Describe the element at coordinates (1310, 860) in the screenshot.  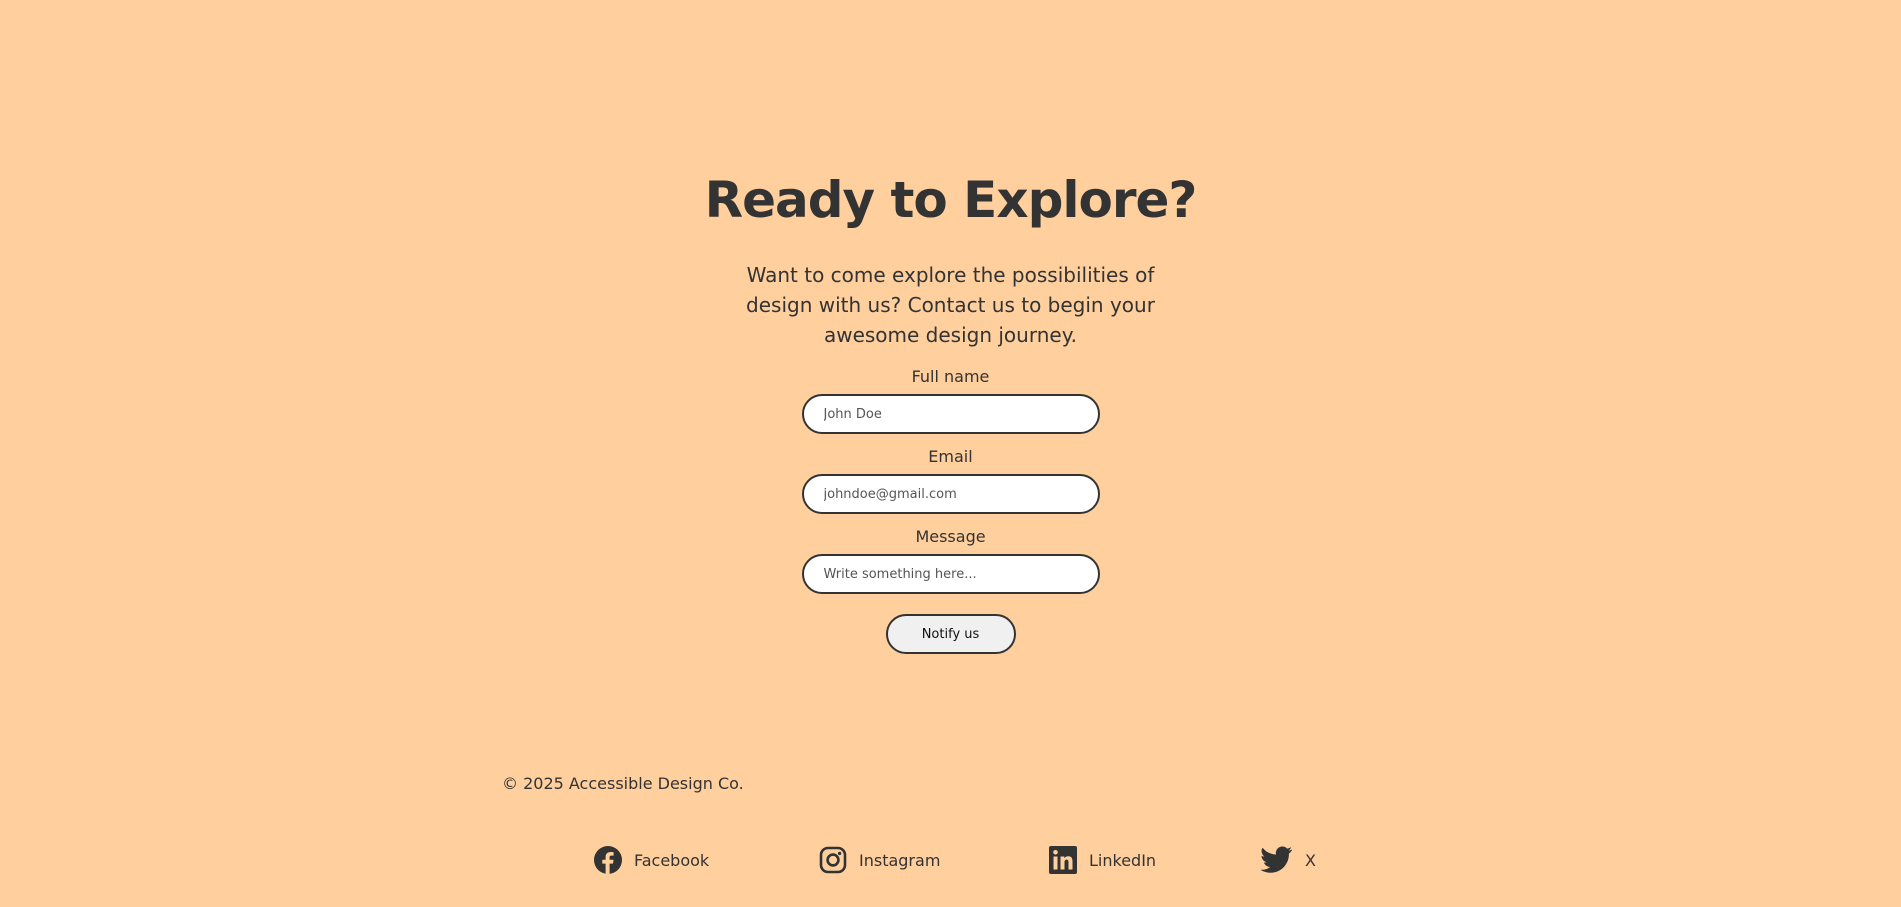
I see `x-label: X` at that location.